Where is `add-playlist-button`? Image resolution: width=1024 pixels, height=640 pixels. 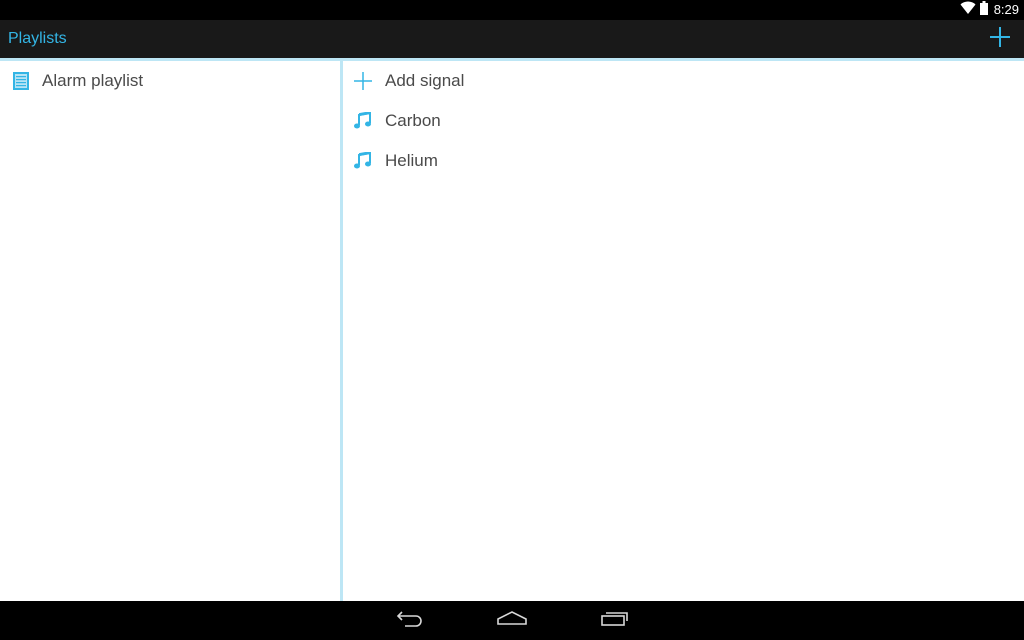 add-playlist-button is located at coordinates (1000, 39).